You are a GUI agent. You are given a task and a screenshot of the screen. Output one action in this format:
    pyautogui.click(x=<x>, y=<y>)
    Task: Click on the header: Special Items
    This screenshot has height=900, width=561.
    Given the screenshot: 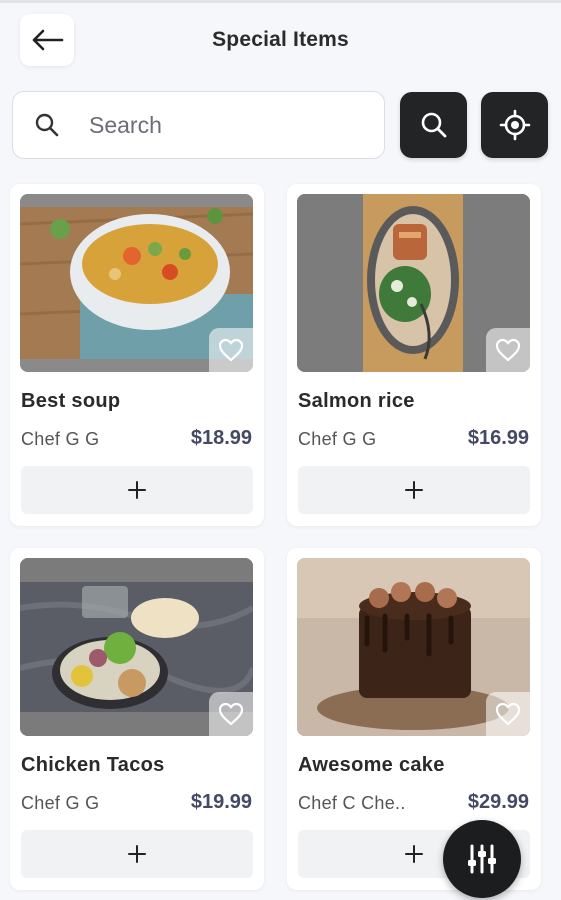 What is the action you would take?
    pyautogui.click(x=280, y=42)
    